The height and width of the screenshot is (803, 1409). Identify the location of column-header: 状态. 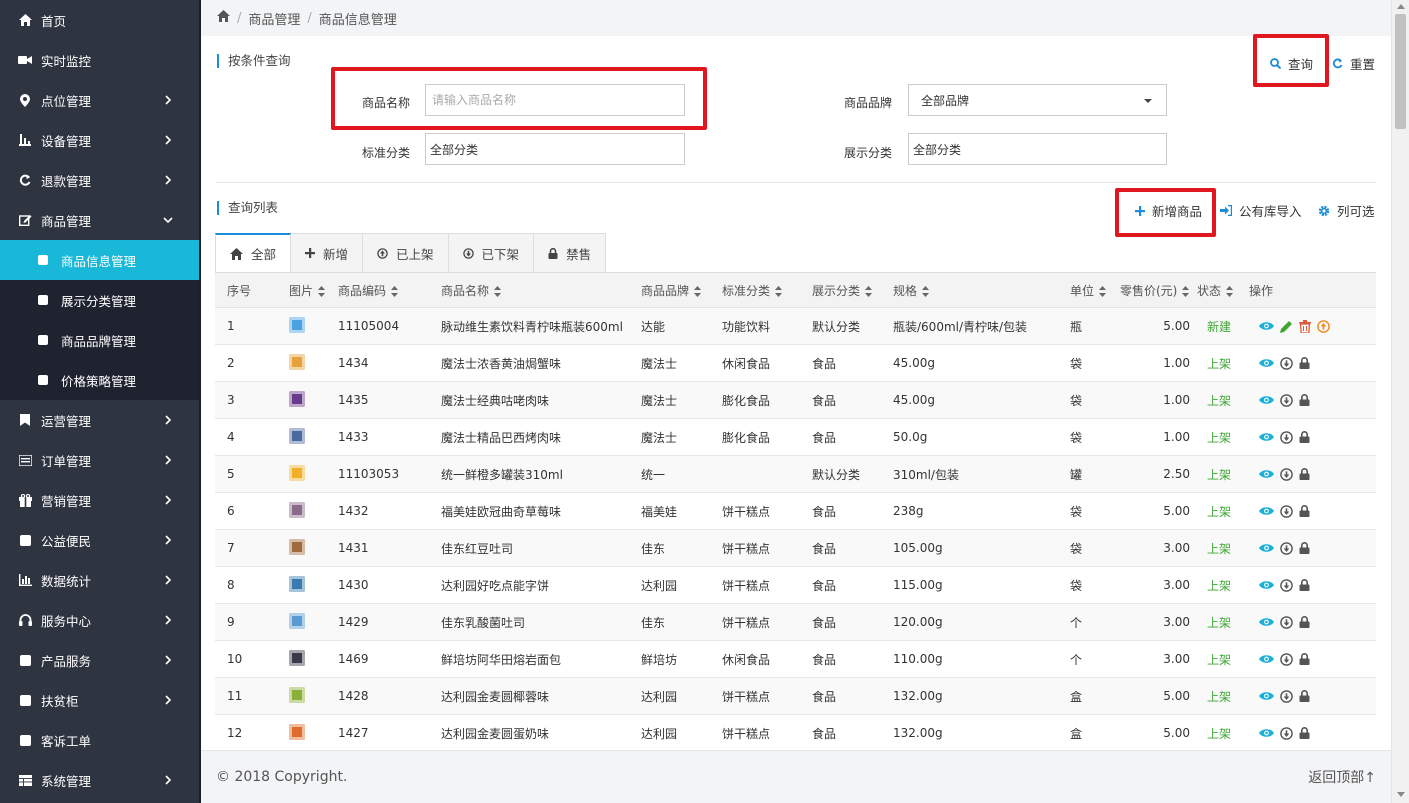
(1219, 290).